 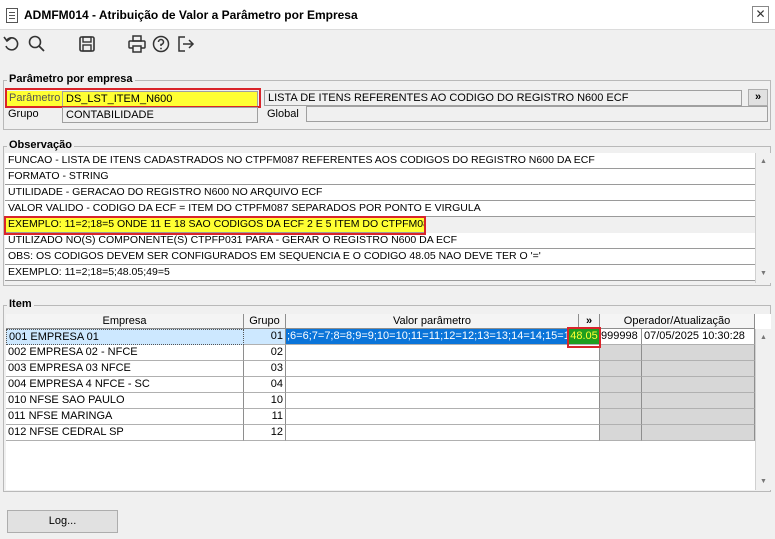 I want to click on item-group-legend: Item, so click(x=20, y=304).